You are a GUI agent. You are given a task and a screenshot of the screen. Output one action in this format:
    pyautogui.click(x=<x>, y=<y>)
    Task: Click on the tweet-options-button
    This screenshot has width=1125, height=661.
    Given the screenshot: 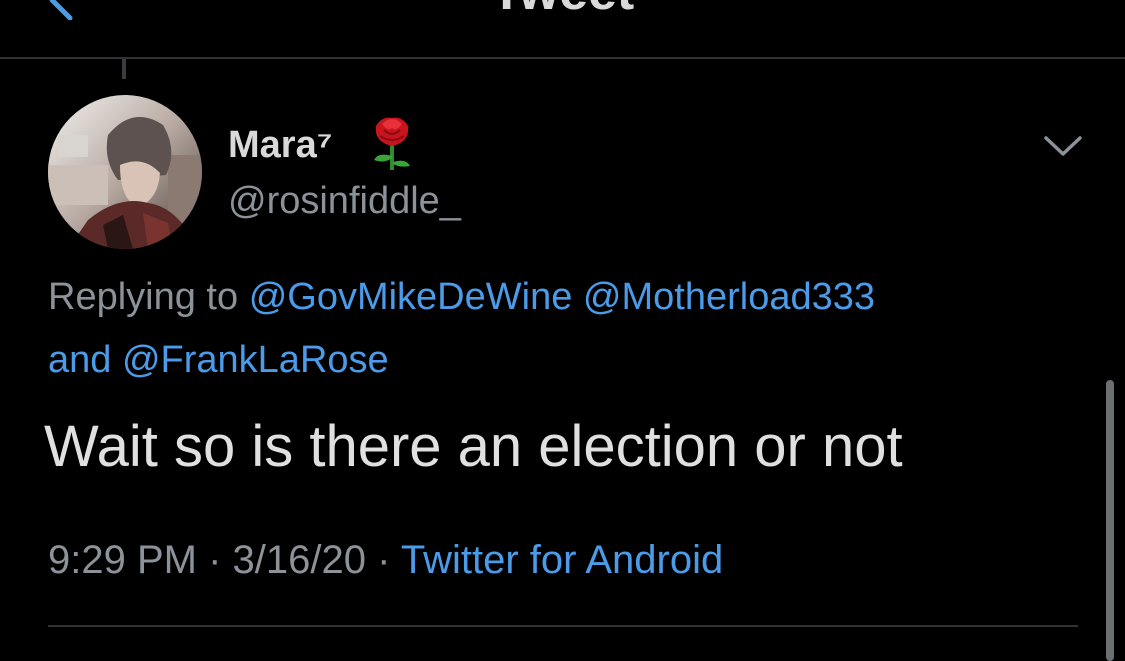 What is the action you would take?
    pyautogui.click(x=1063, y=145)
    